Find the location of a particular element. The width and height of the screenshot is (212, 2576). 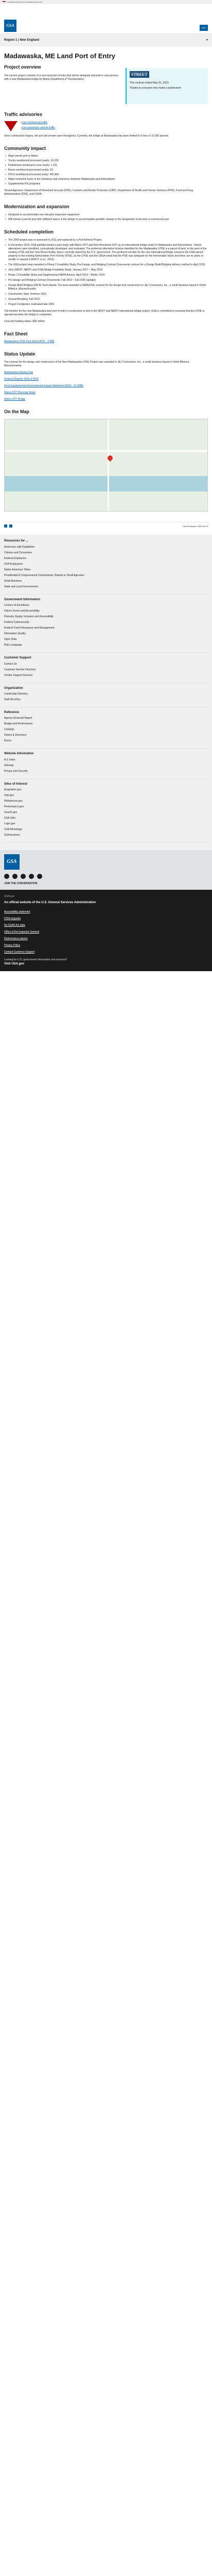

gsa-footer-logo: GSA is located at coordinates (12, 862).